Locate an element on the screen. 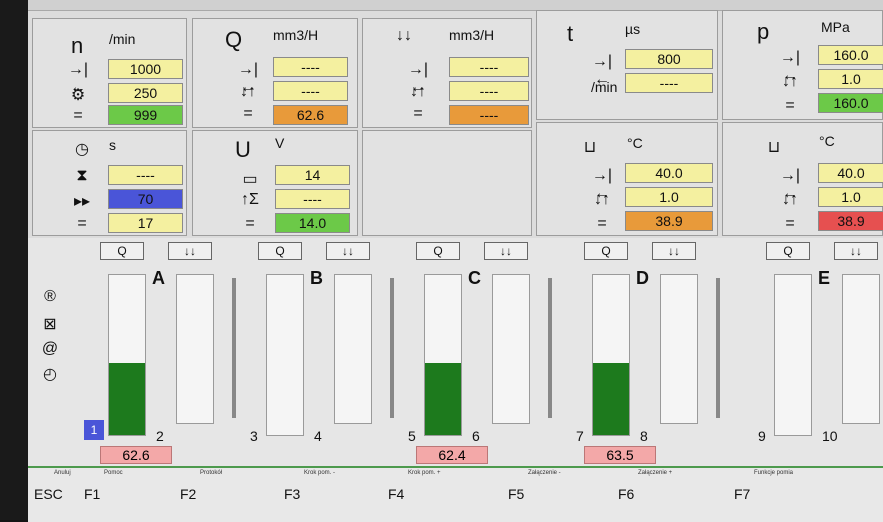 This screenshot has height=522, width=883. speed-set: 1000 is located at coordinates (145, 69).